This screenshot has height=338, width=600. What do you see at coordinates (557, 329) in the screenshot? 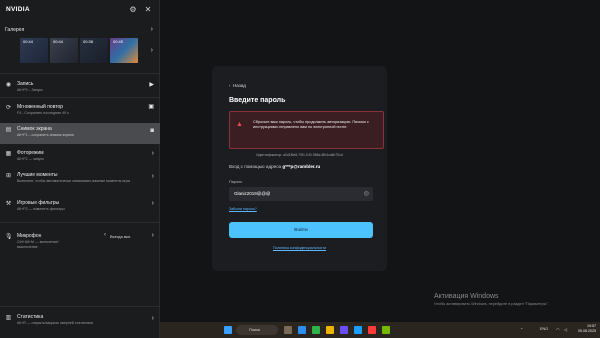
I see `network-icon: ◠` at bounding box center [557, 329].